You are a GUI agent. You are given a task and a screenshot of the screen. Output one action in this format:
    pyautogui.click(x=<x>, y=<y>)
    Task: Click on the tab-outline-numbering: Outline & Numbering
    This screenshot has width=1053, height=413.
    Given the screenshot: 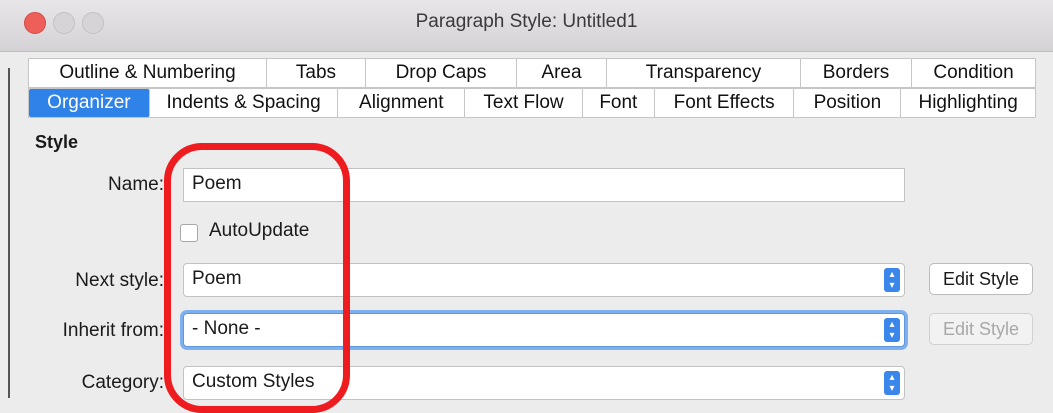 What is the action you would take?
    pyautogui.click(x=148, y=73)
    